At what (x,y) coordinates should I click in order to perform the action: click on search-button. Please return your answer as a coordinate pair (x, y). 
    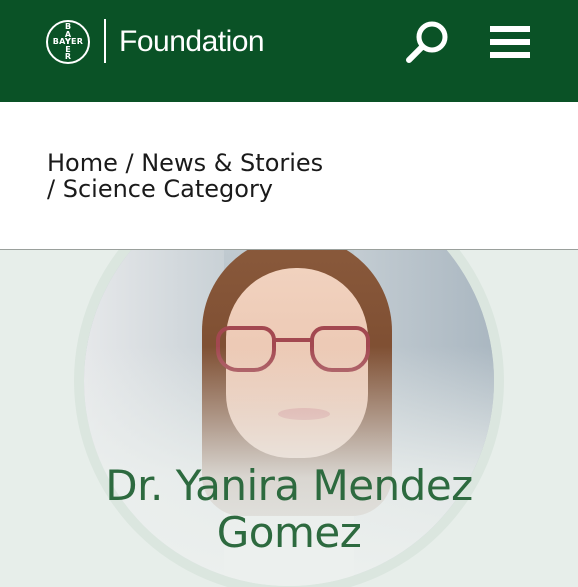
    Looking at the image, I should click on (427, 42).